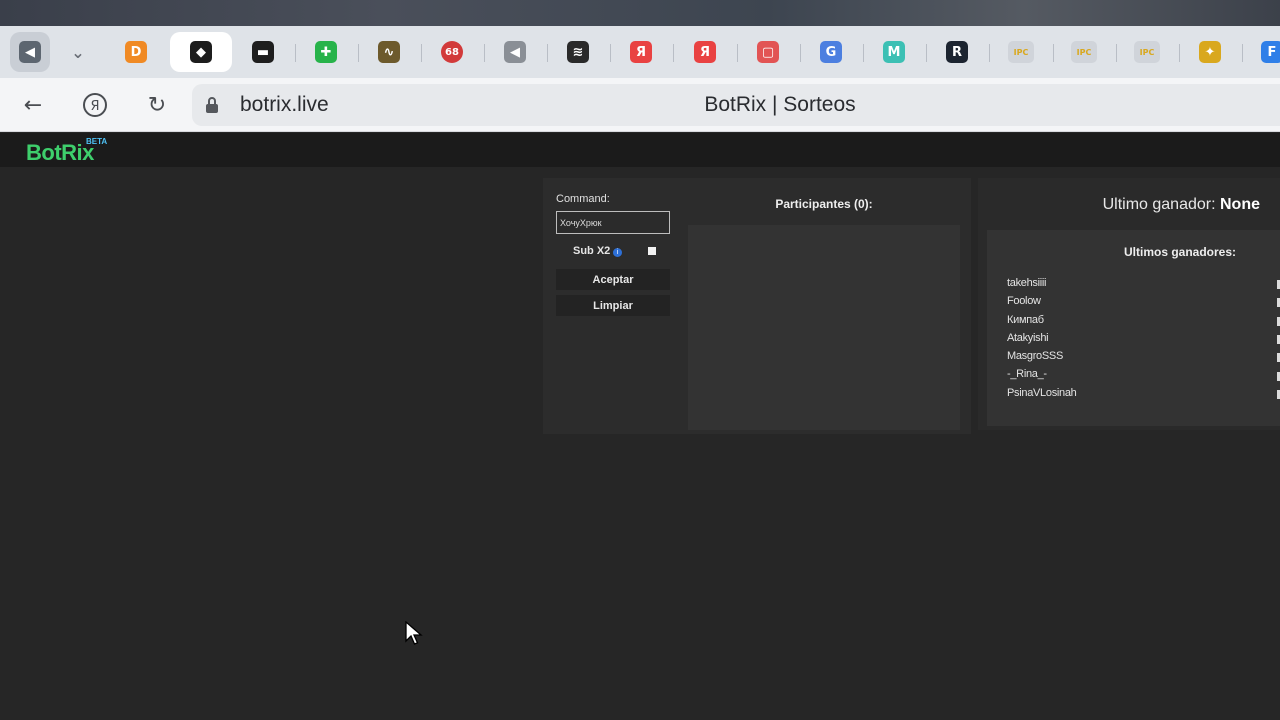 The width and height of the screenshot is (1280, 720). Describe the element at coordinates (640, 150) in the screenshot. I see `site-header: BotRix BETA` at that location.